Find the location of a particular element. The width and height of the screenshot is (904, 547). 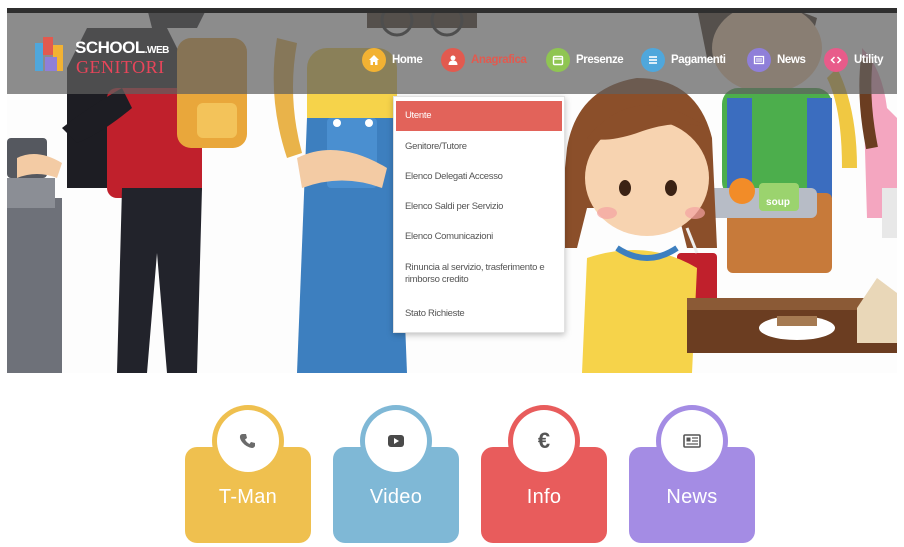

calendar-icon is located at coordinates (558, 60).